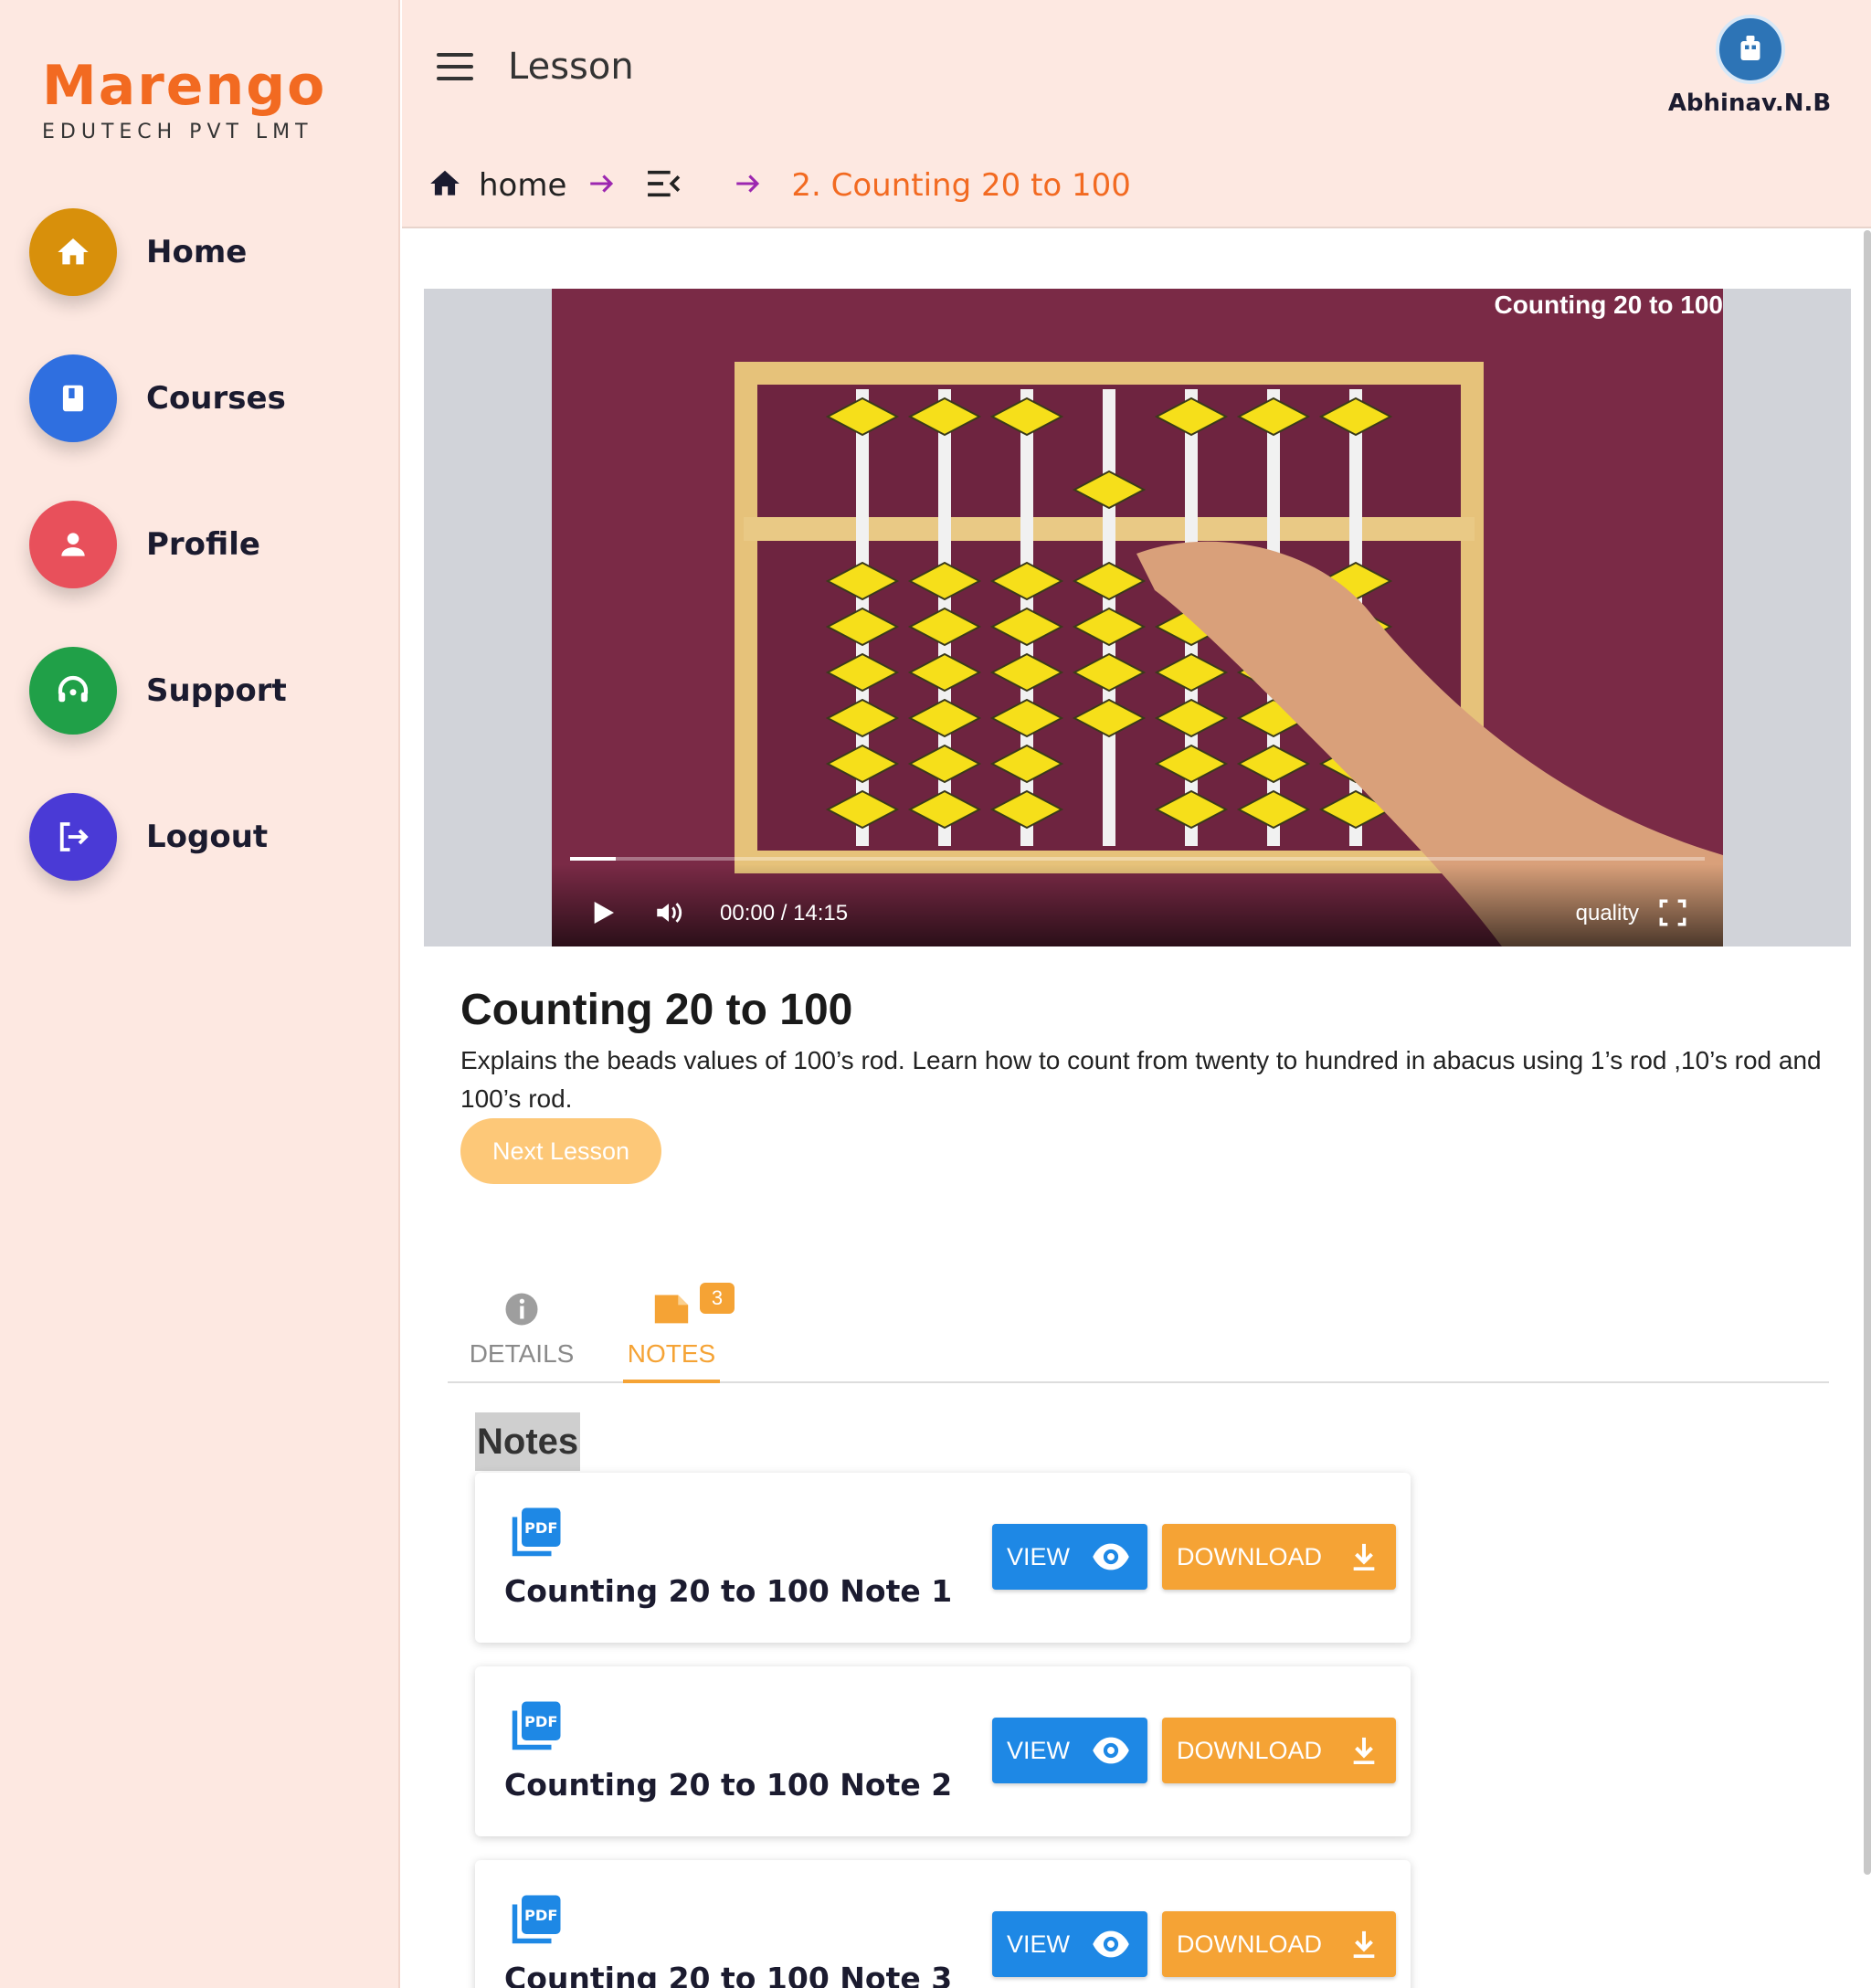  What do you see at coordinates (184, 86) in the screenshot?
I see `brand-name: Marengo` at bounding box center [184, 86].